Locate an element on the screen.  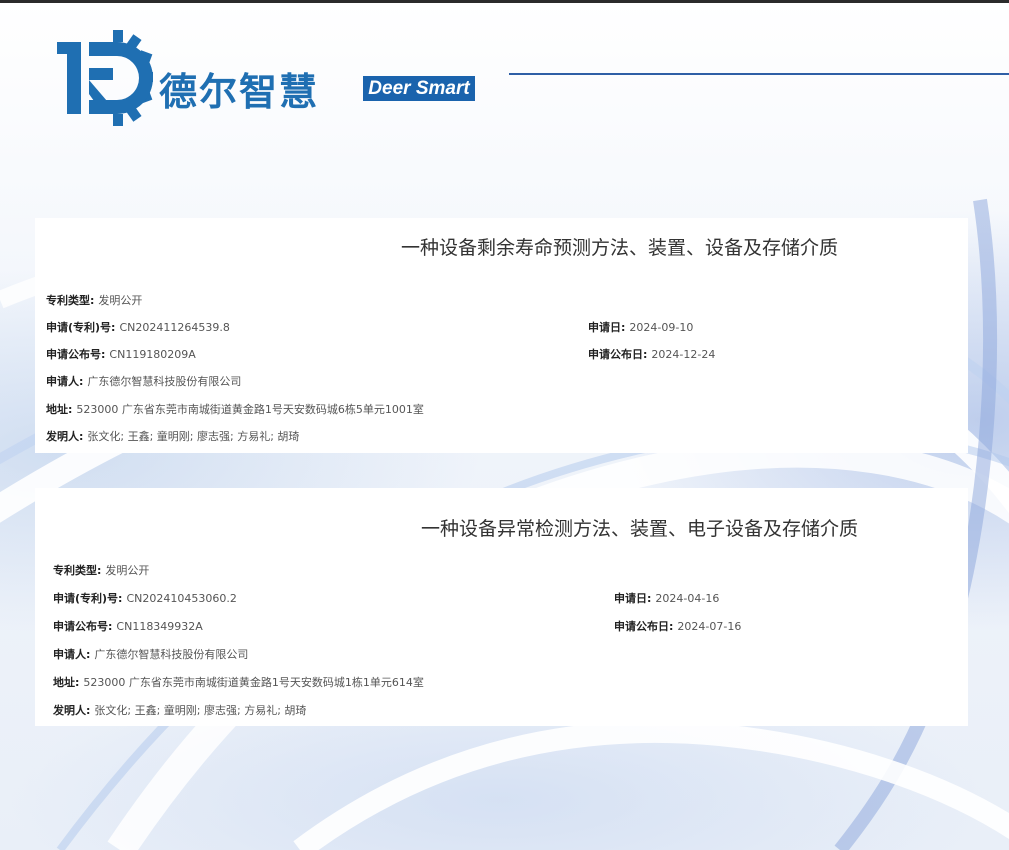
address-row: 地址: 523000 广东省东莞市南城街道黄金路1号天安数码城6栋5单元1001室 is located at coordinates (235, 409).